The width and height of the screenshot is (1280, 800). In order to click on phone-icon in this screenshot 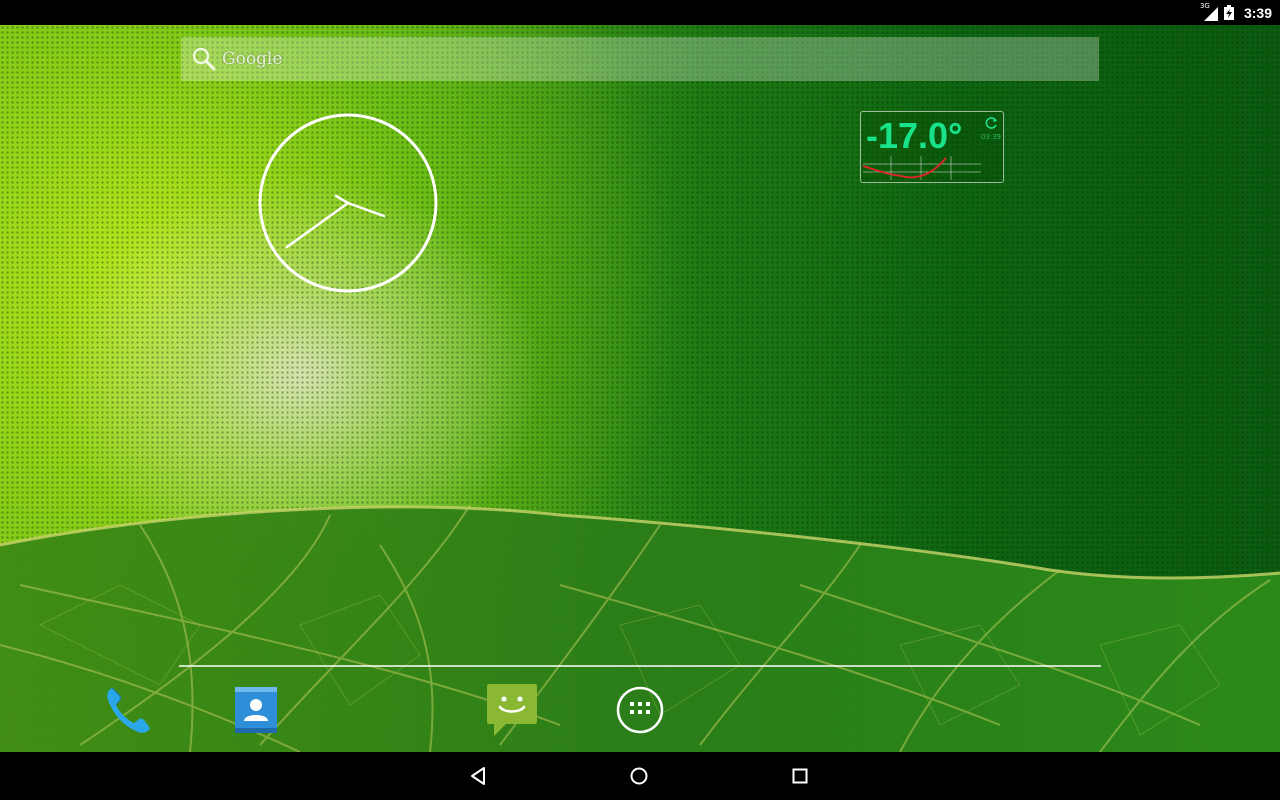, I will do `click(128, 710)`.